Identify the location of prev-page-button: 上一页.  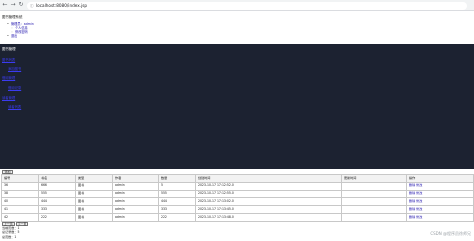
(8, 223).